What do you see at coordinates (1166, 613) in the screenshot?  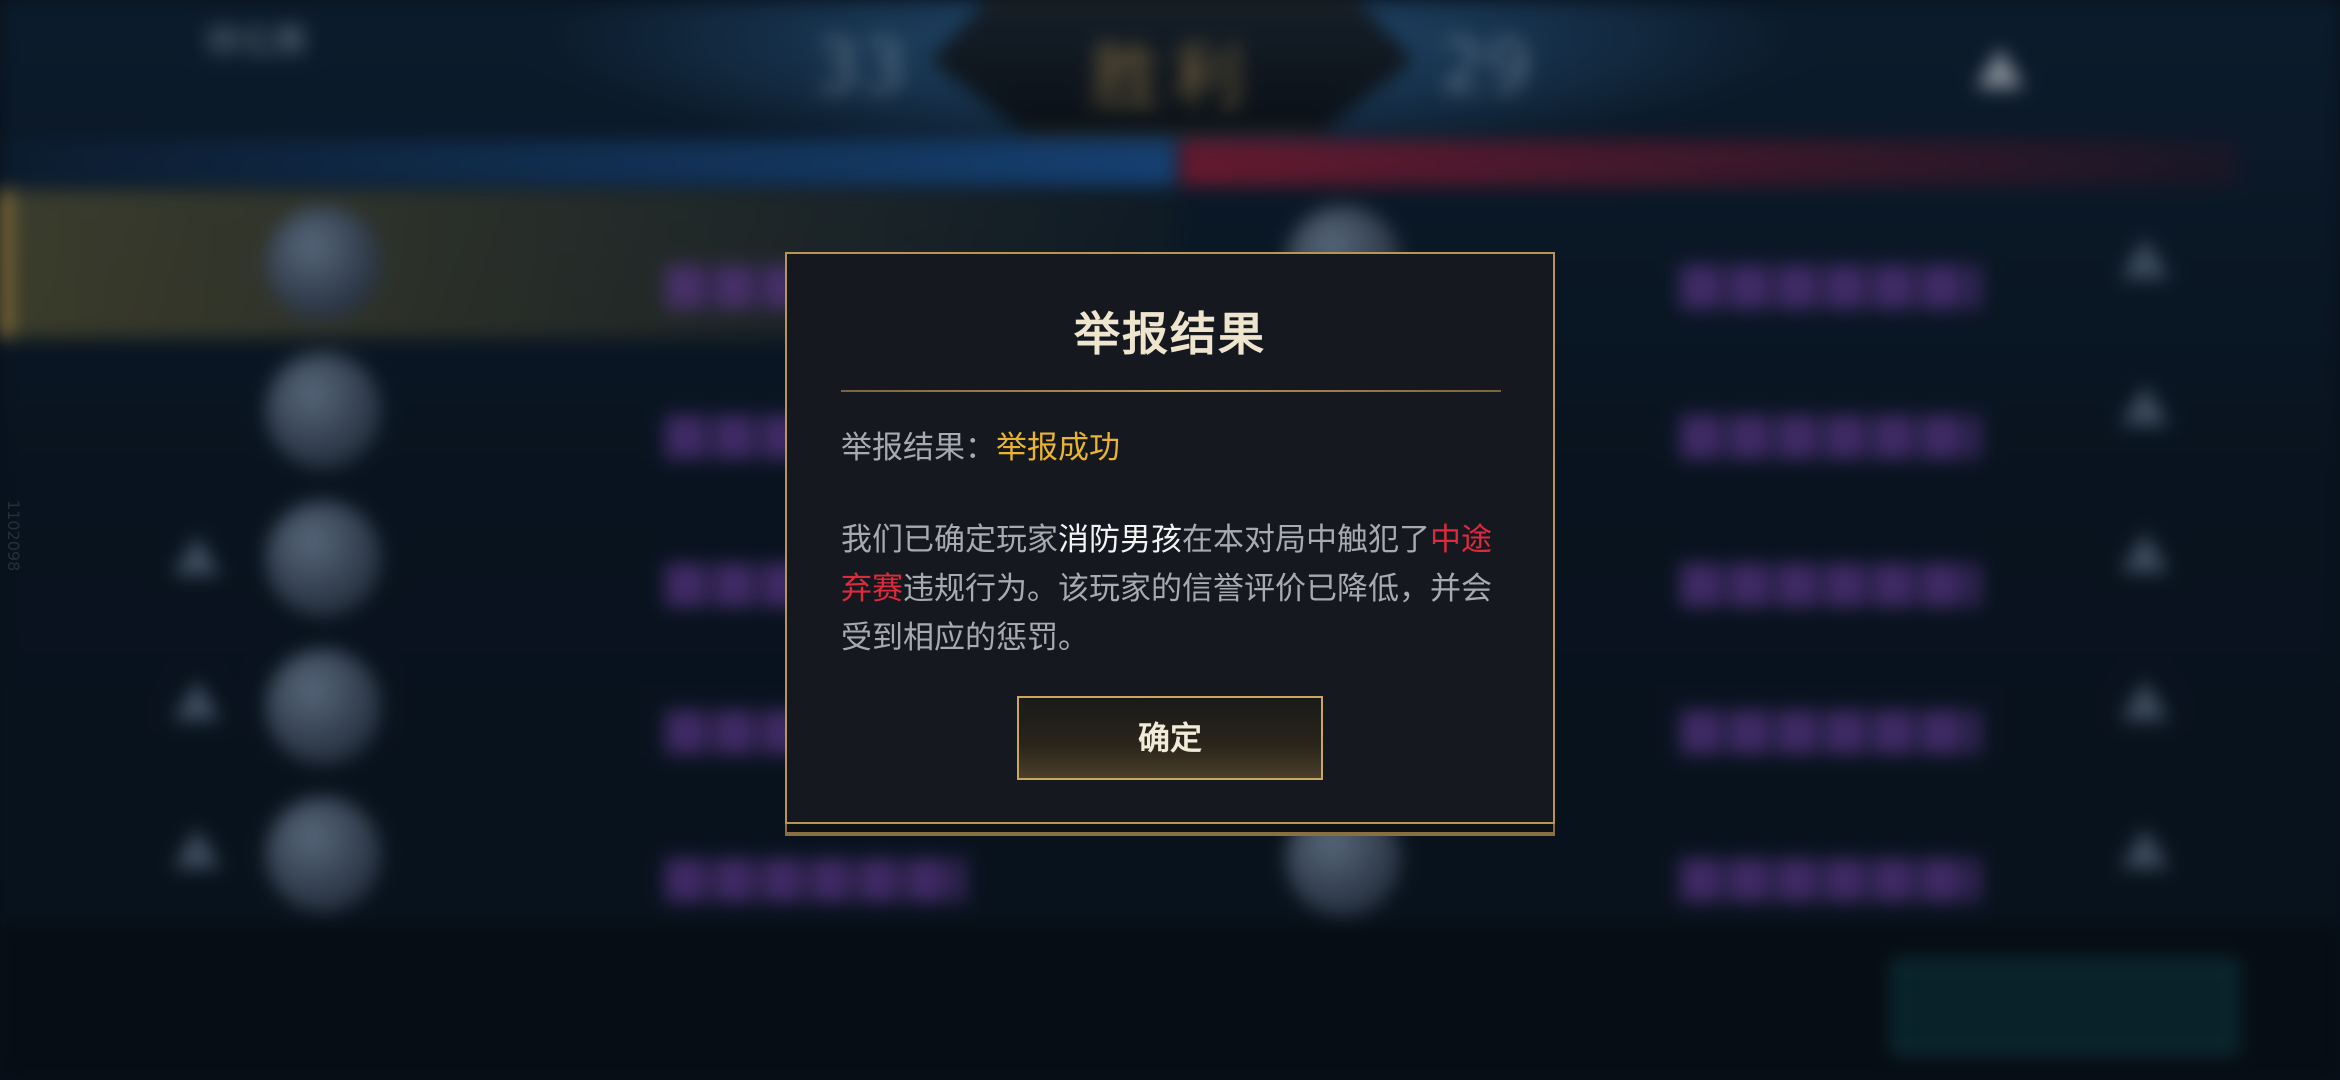 I see `message-part-3: 违规行为。该玩家的信誉评价已降低，并会受到相应的惩罚。` at bounding box center [1166, 613].